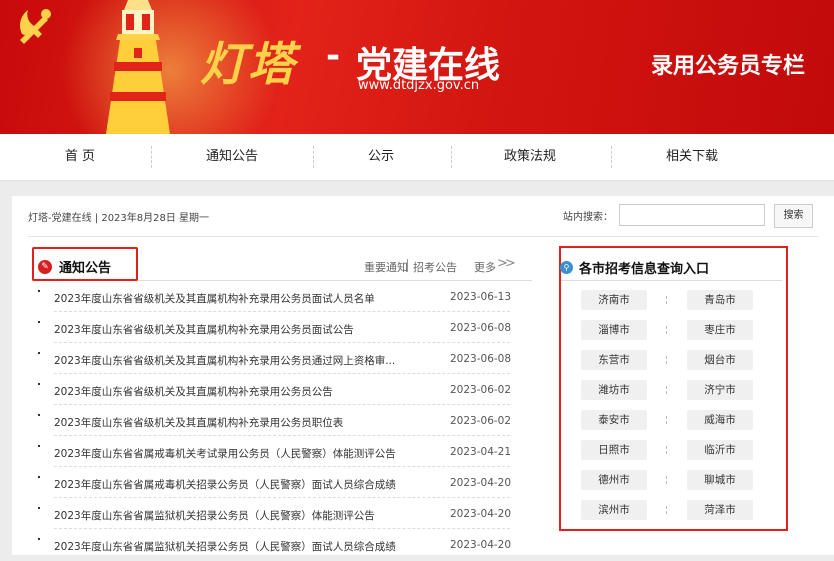 Image resolution: width=834 pixels, height=561 pixels. I want to click on list-item-title: 2023年度山东省省级机关及其直属机构补充录用公务员公告, so click(193, 391).